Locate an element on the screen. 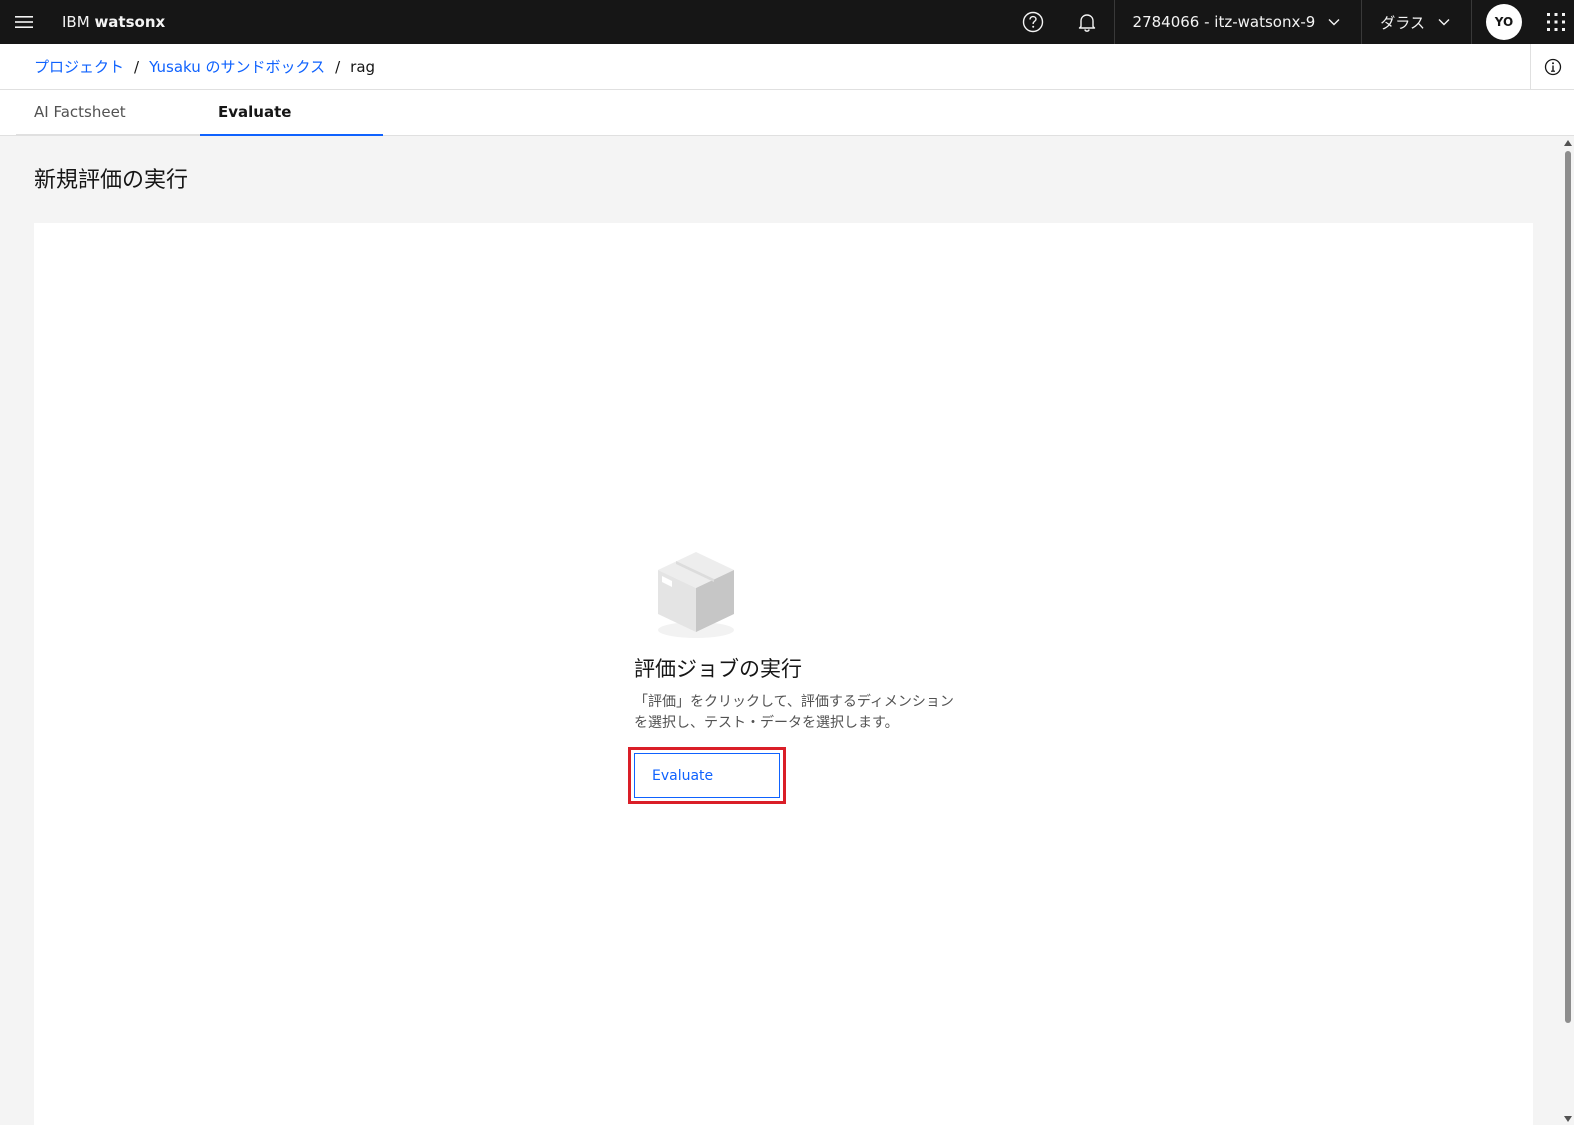 The image size is (1574, 1125). user-avatar: YO is located at coordinates (1504, 22).